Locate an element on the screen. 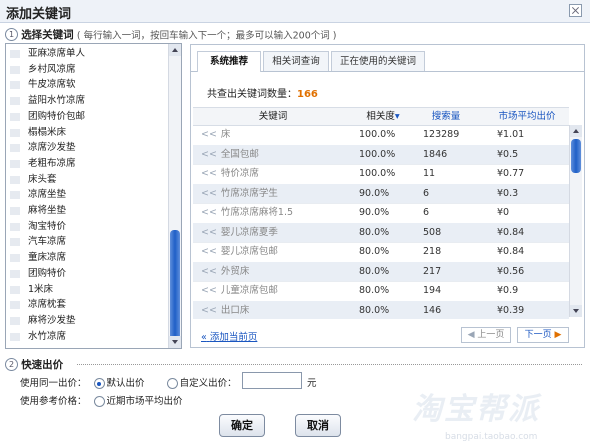  ok-button: 确定 is located at coordinates (242, 425).